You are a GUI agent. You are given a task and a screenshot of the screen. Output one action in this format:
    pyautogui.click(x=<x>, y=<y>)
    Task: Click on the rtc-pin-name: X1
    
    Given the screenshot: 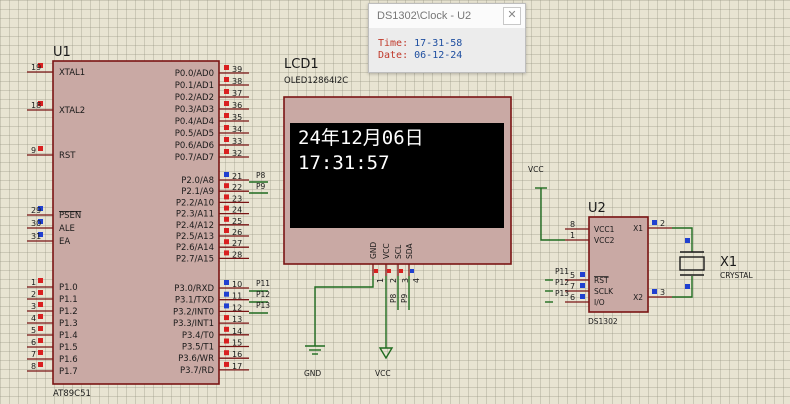 What is the action you would take?
    pyautogui.click(x=638, y=228)
    